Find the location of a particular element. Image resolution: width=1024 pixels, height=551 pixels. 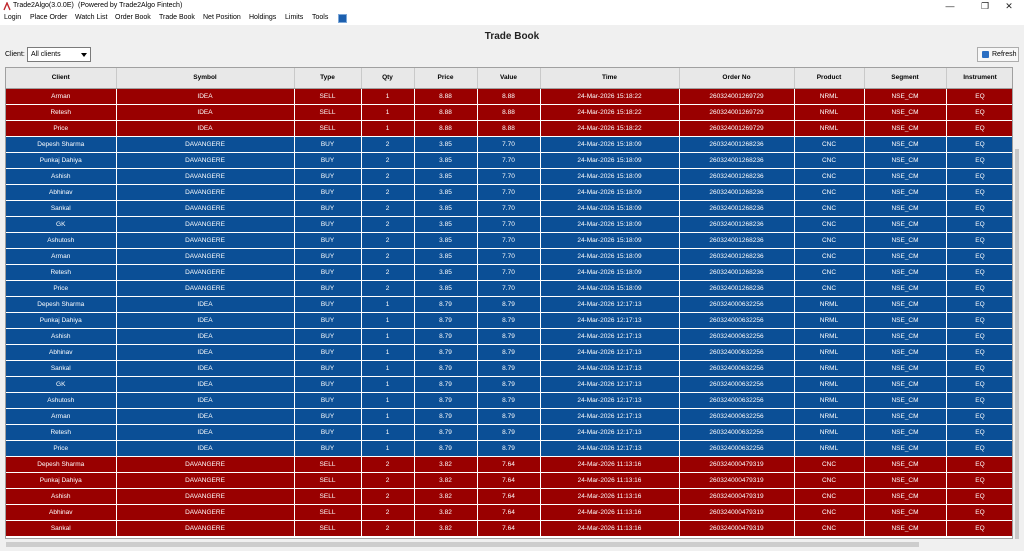

menu-limits: Limits is located at coordinates (294, 17).